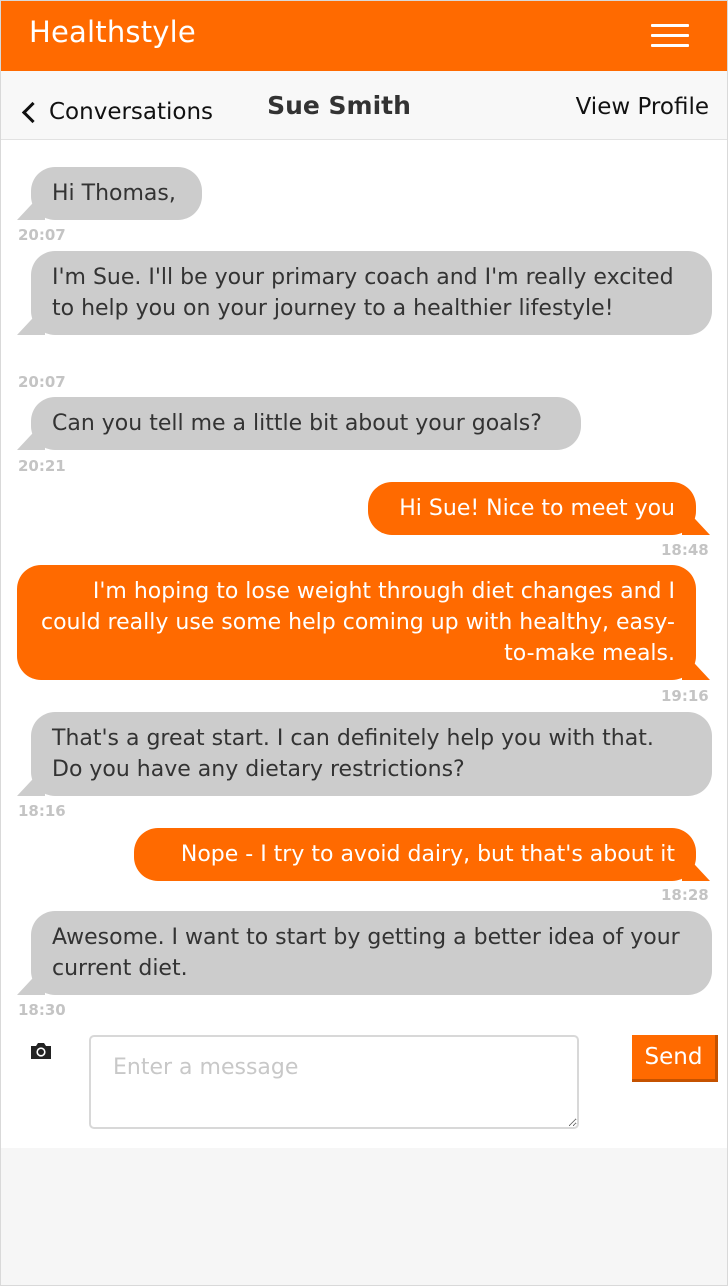 The height and width of the screenshot is (1286, 728). Describe the element at coordinates (334, 1082) in the screenshot. I see `message-input` at that location.